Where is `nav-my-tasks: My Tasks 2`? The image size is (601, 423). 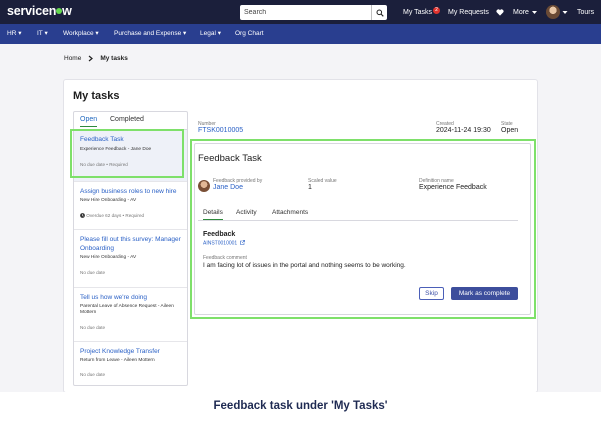 nav-my-tasks: My Tasks 2 is located at coordinates (422, 12).